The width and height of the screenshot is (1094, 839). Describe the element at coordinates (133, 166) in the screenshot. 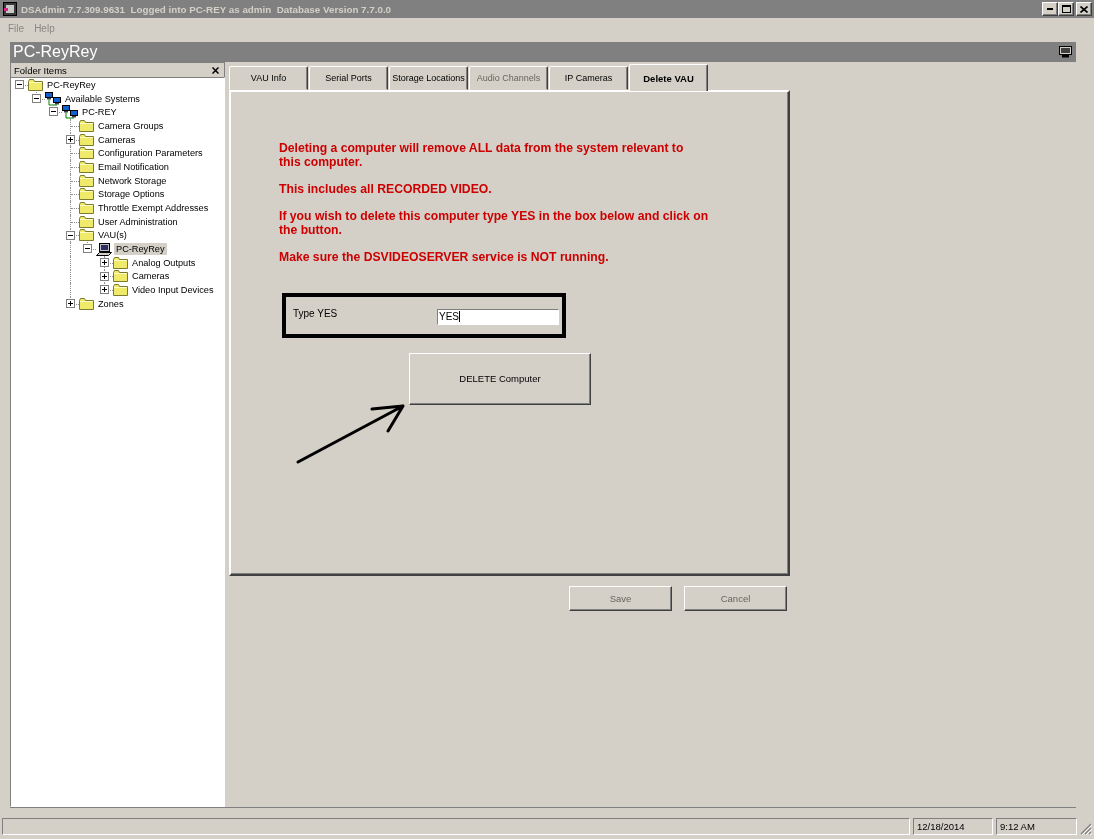

I see `tree-item: Email Notification` at that location.